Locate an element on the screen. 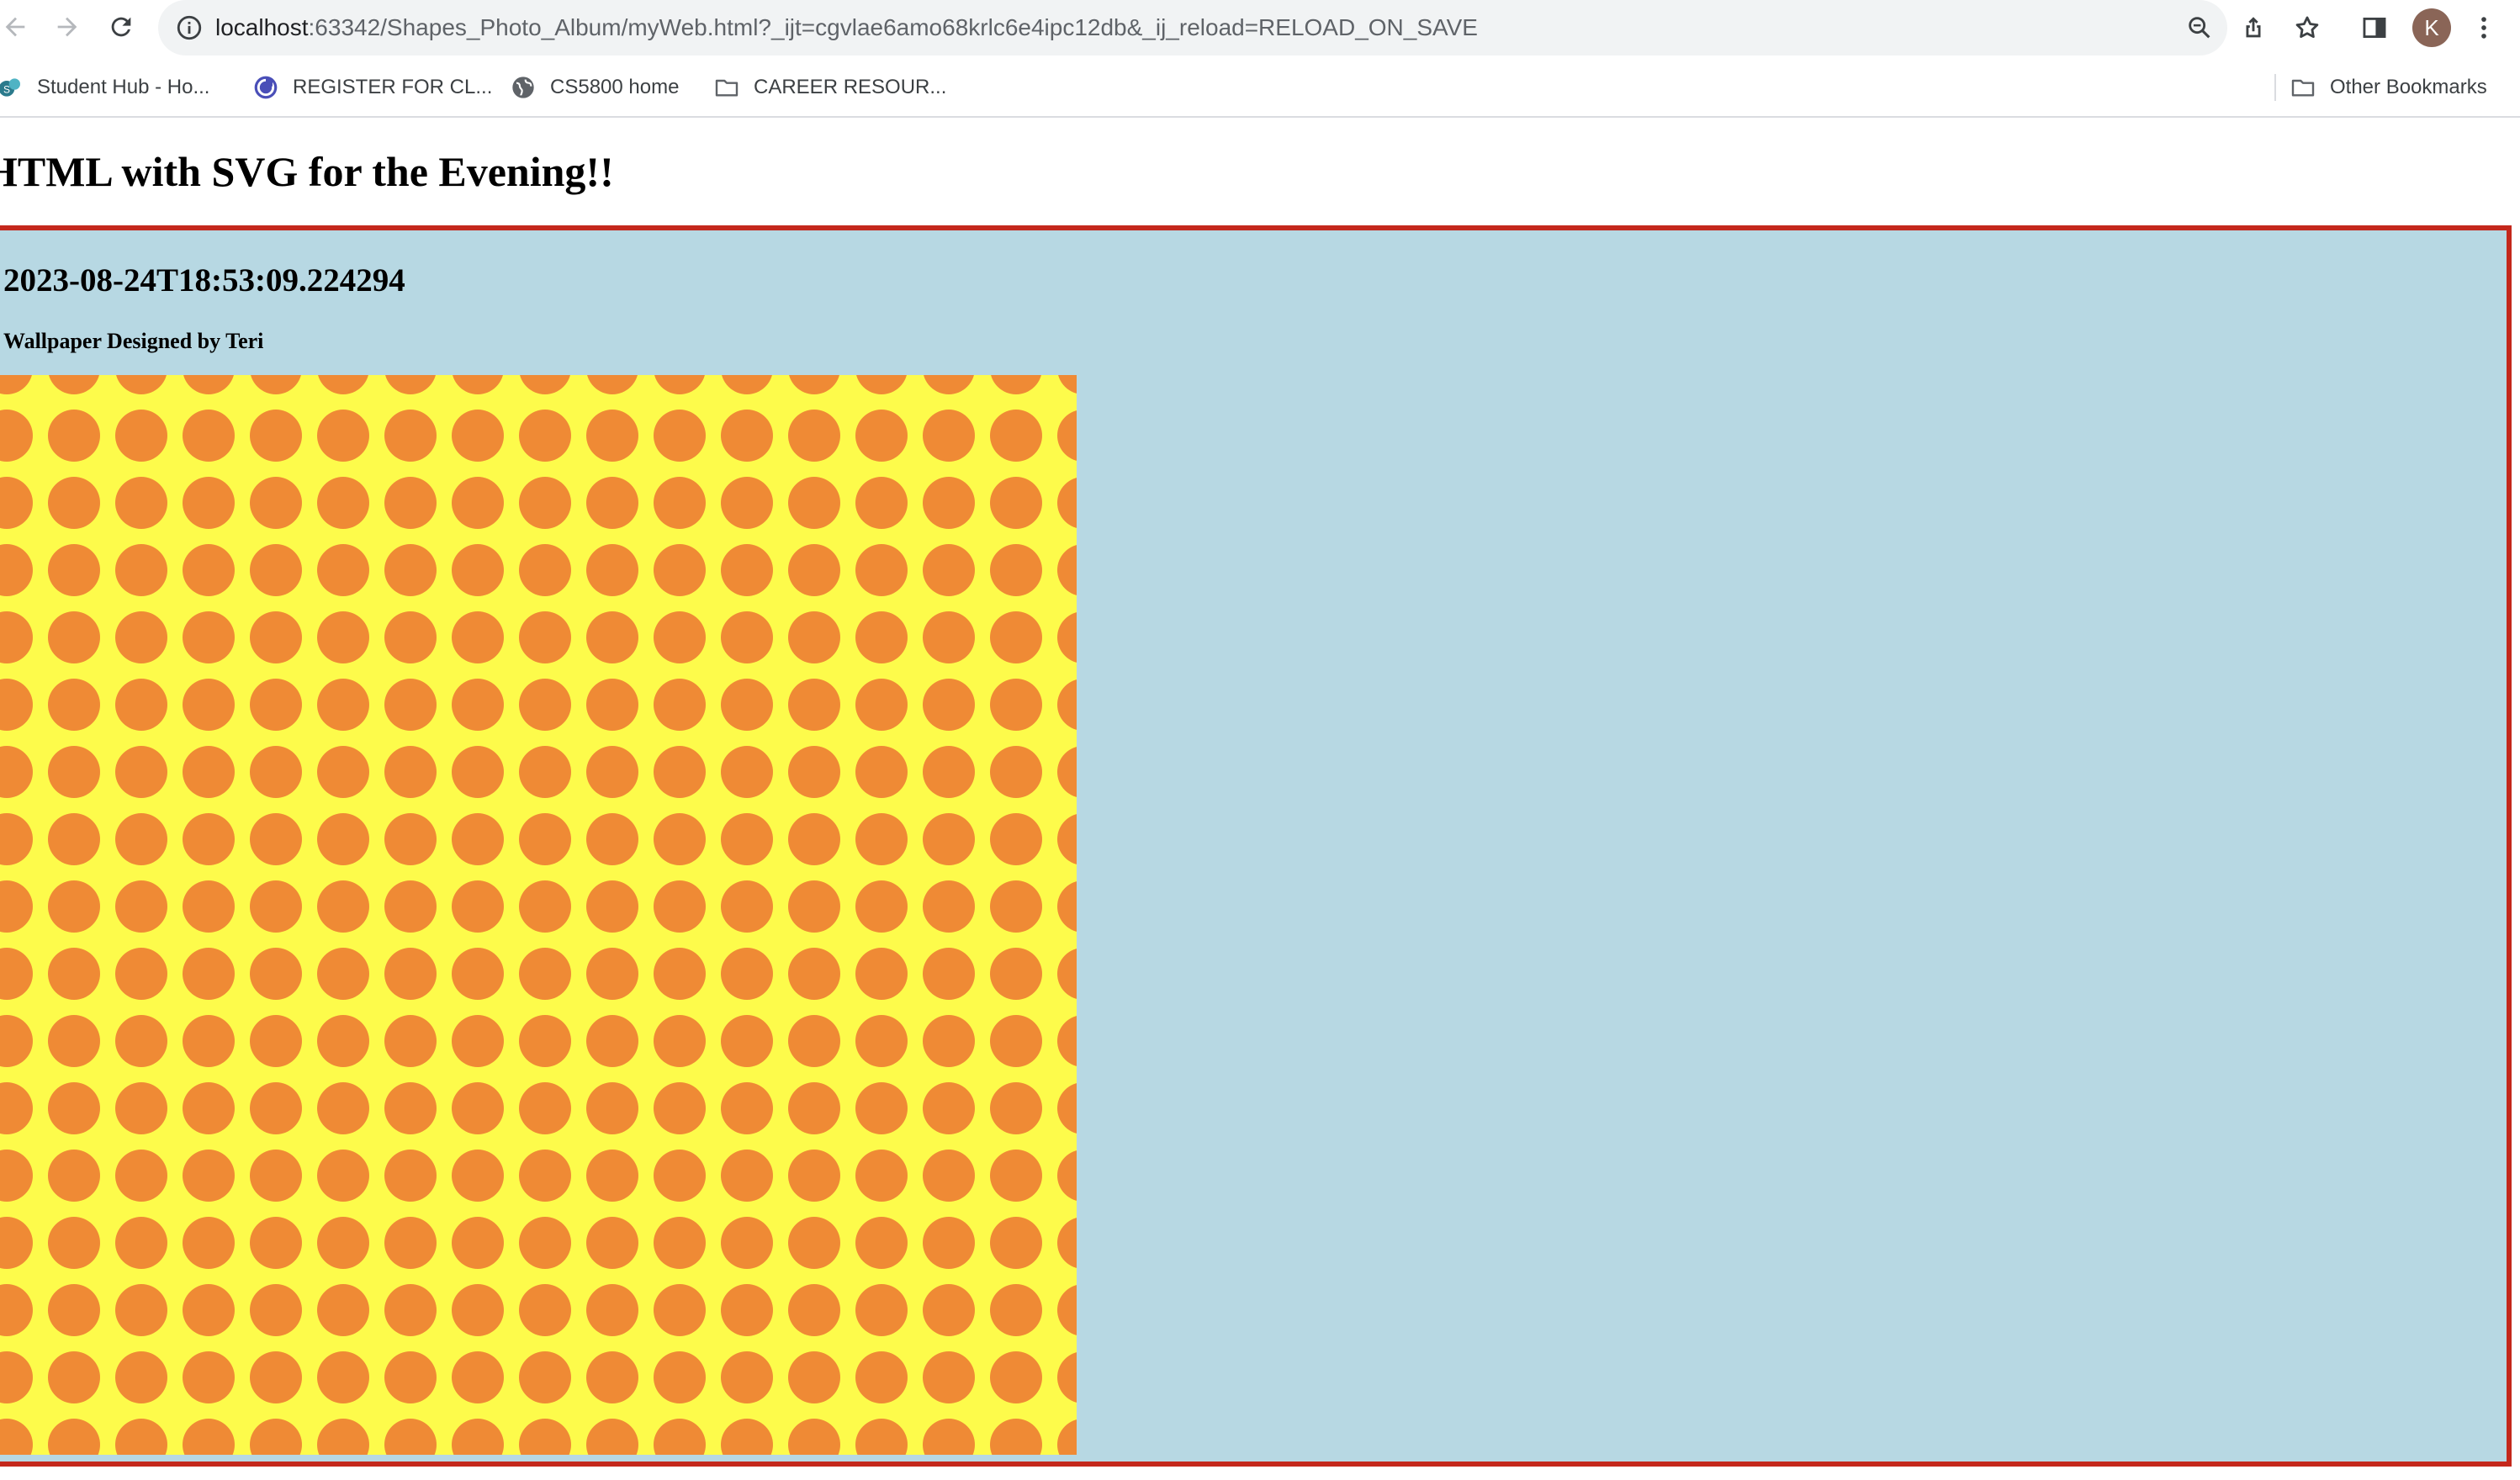 The image size is (2520, 1480). share-icon is located at coordinates (2253, 27).